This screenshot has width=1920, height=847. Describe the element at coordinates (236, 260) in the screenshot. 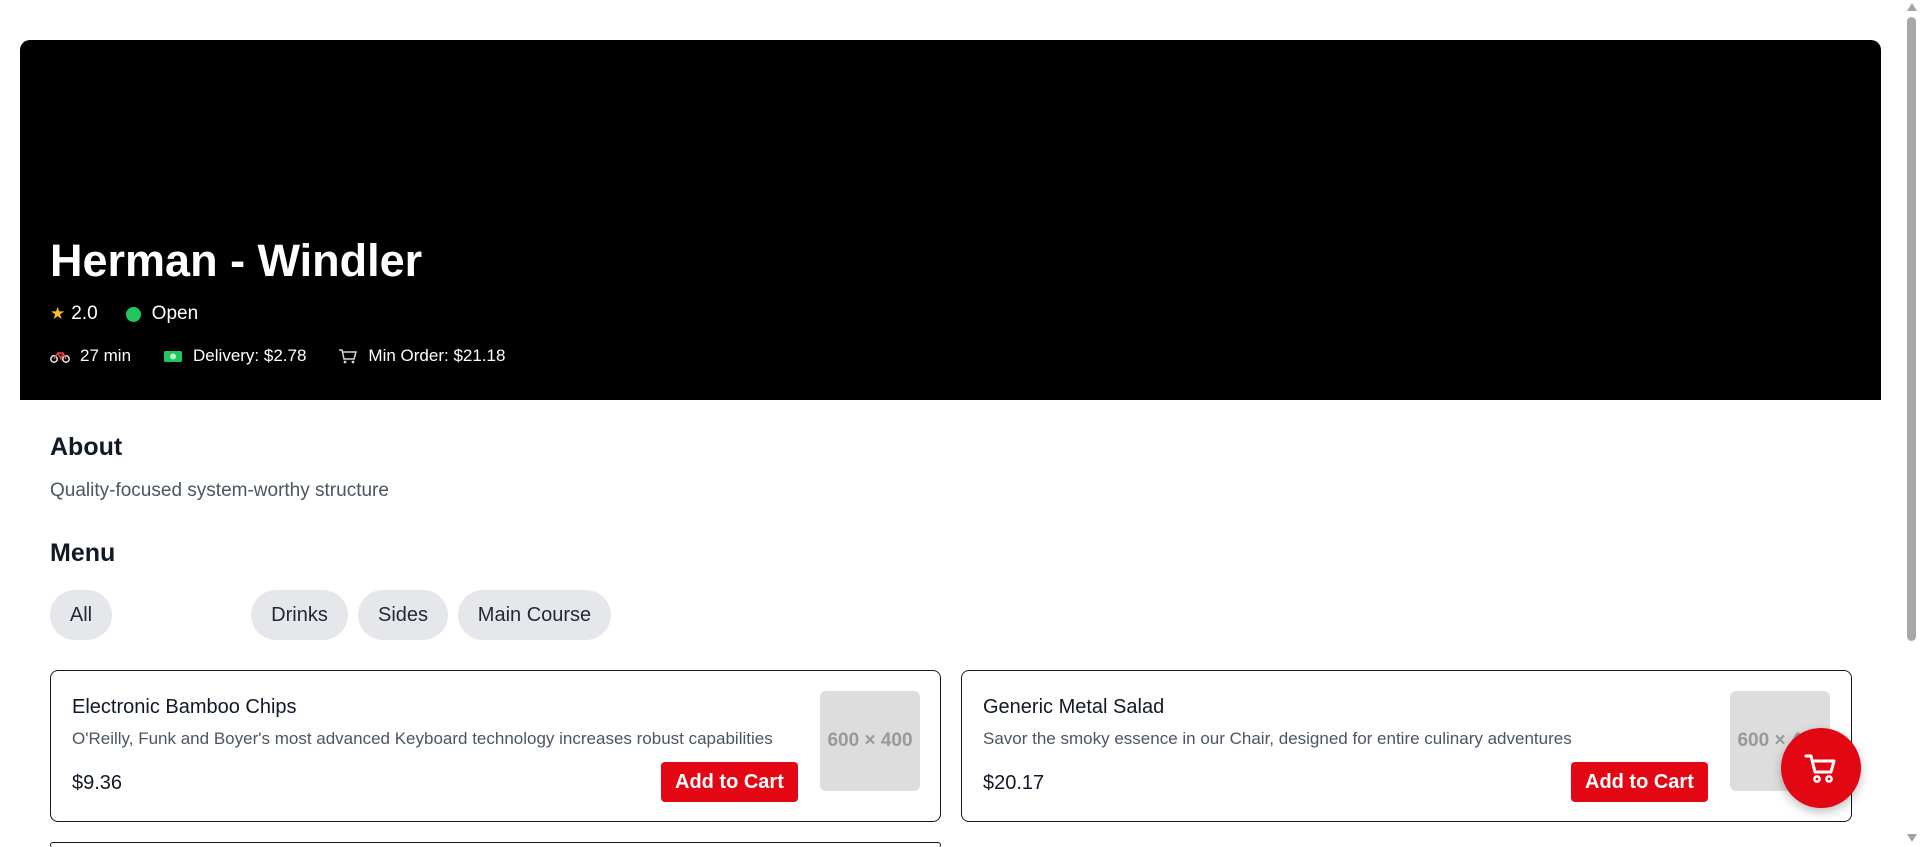

I see `restaurant-name: Herman - Windler` at that location.